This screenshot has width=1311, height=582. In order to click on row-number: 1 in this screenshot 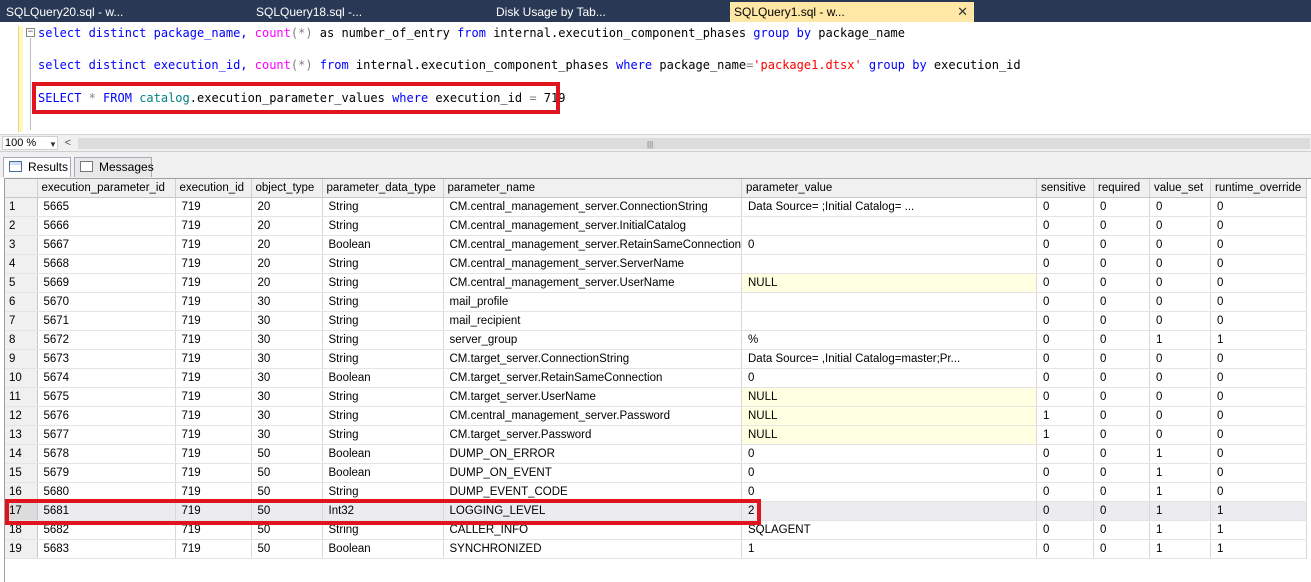, I will do `click(21, 207)`.